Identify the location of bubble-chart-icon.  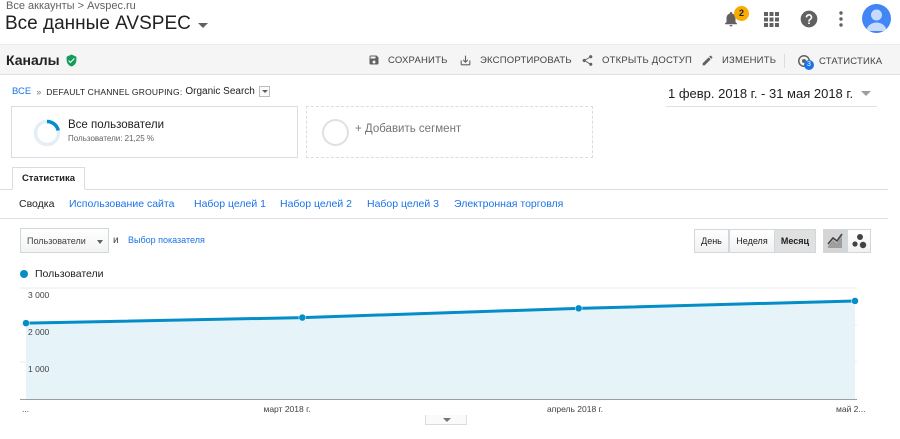
(859, 241).